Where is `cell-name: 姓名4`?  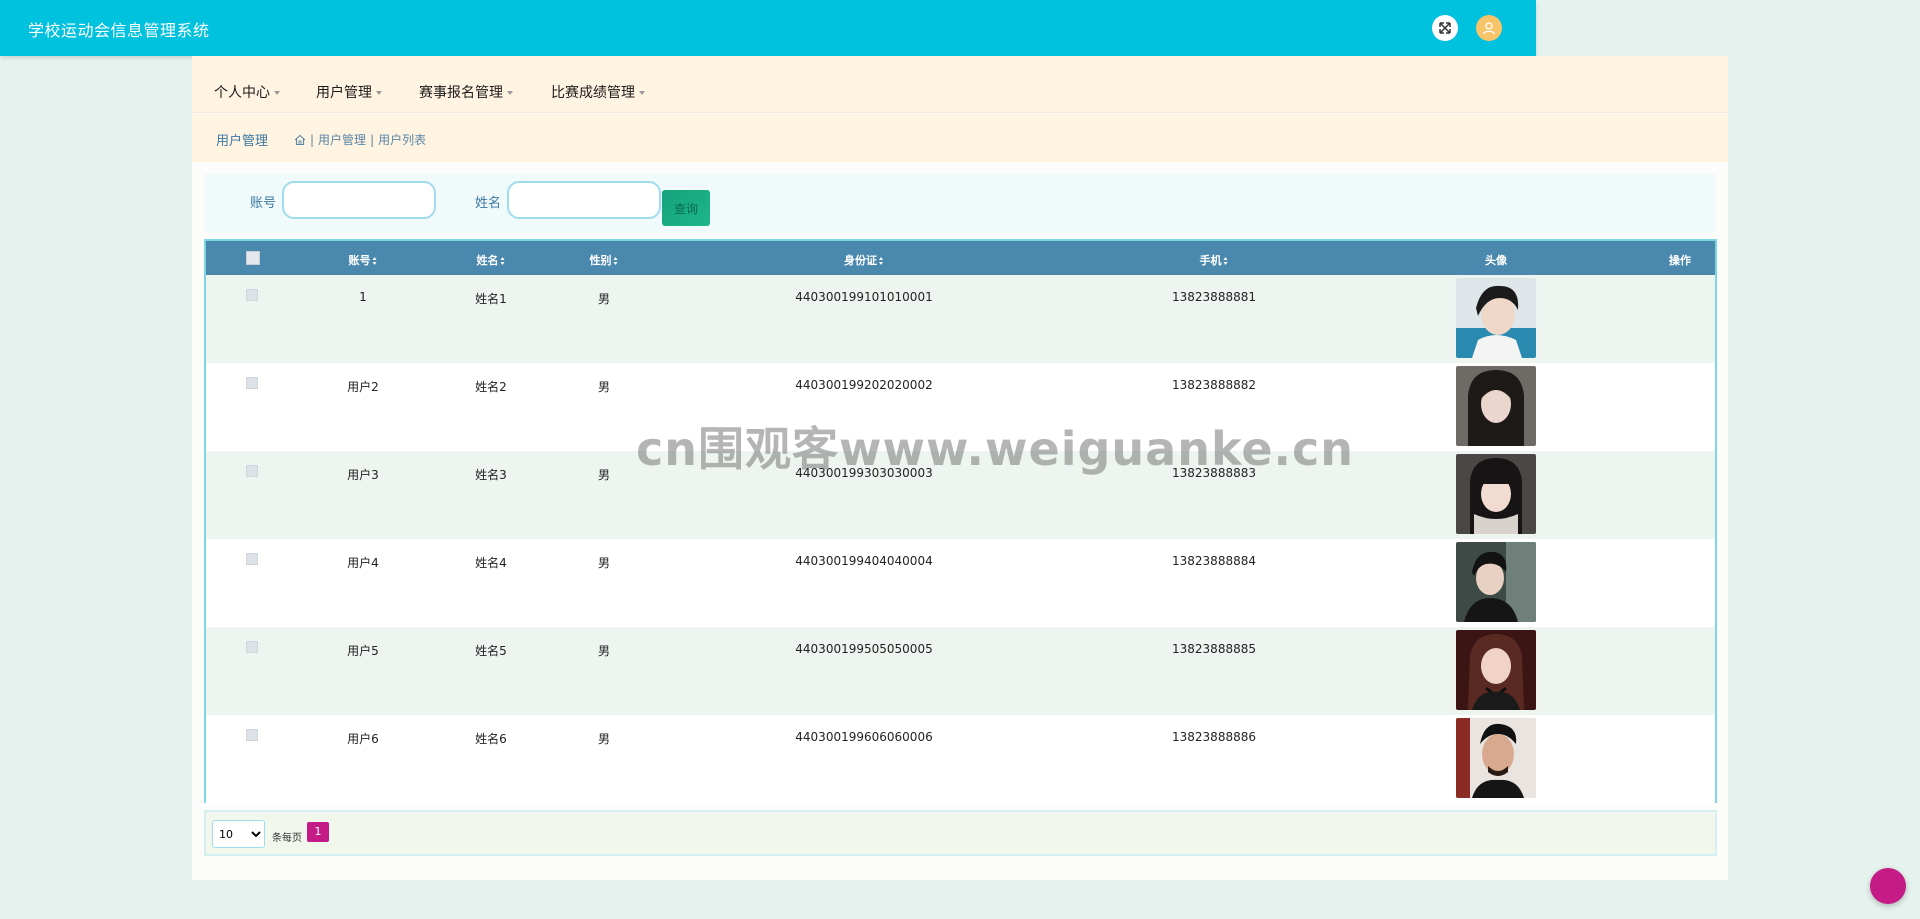 cell-name: 姓名4 is located at coordinates (491, 563).